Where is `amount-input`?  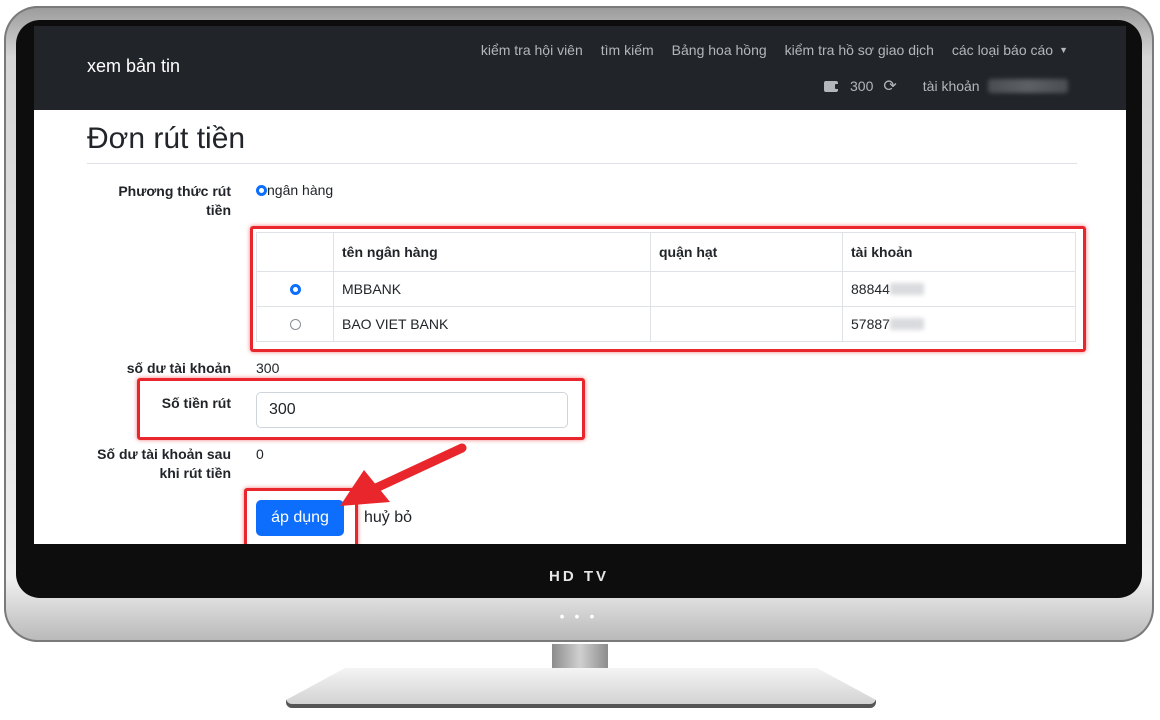
amount-input is located at coordinates (412, 410).